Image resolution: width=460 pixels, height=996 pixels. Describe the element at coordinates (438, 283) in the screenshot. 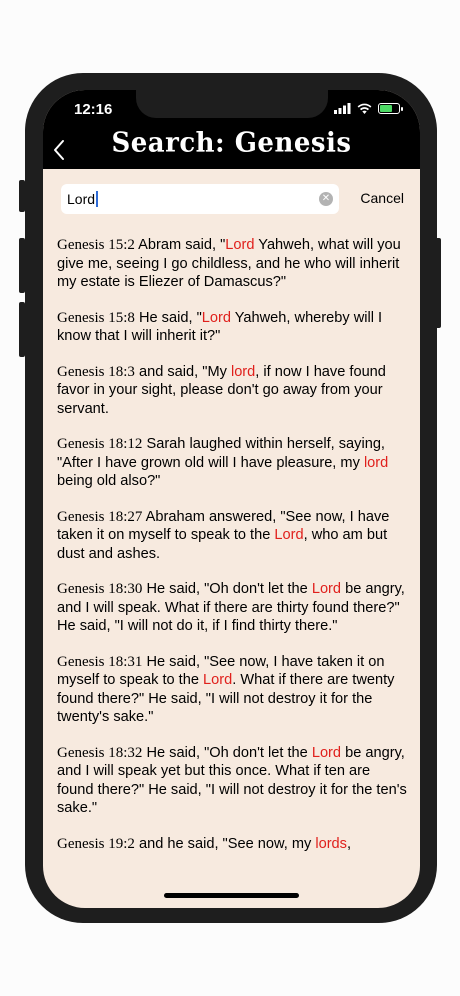

I see `power-button` at that location.